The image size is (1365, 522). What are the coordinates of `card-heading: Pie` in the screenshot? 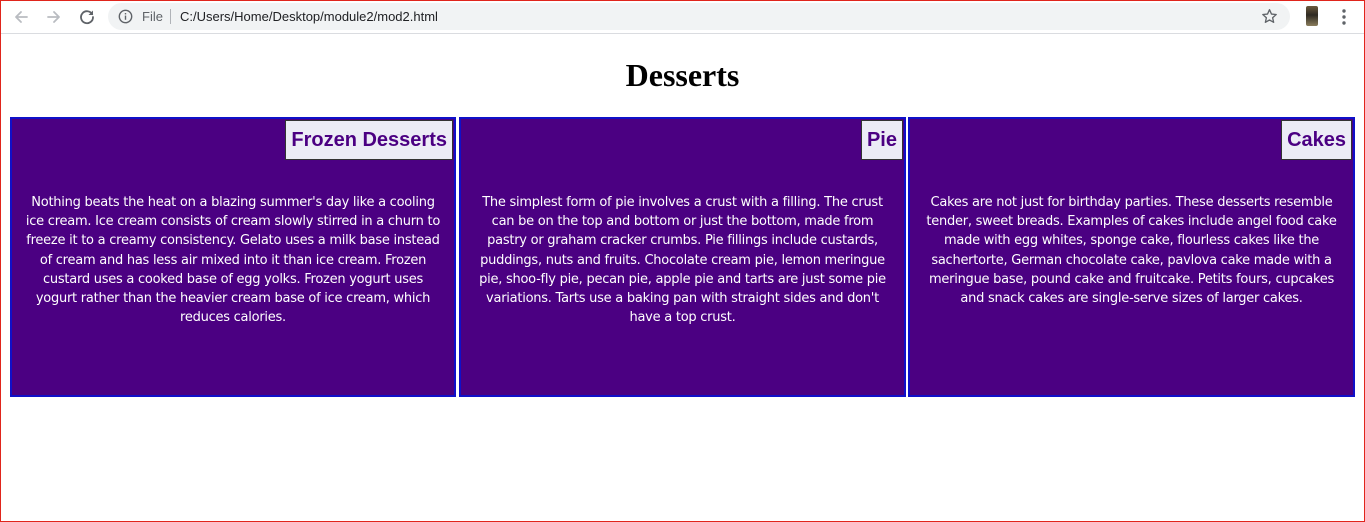 It's located at (881, 140).